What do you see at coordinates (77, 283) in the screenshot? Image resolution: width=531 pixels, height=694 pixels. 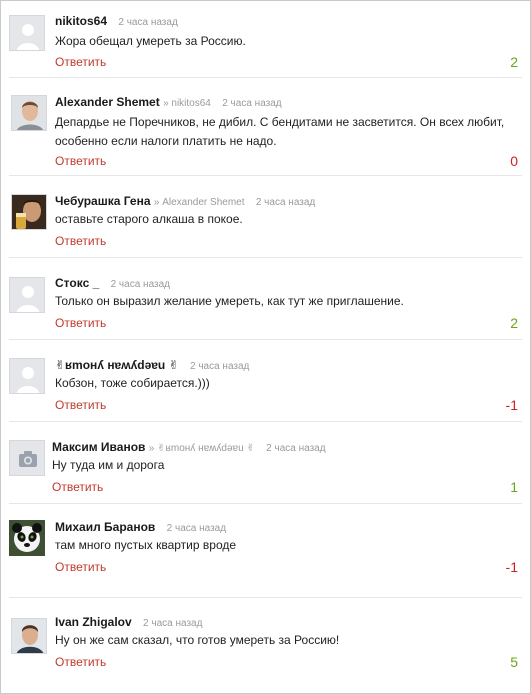 I see `comment-author: Стокс _` at bounding box center [77, 283].